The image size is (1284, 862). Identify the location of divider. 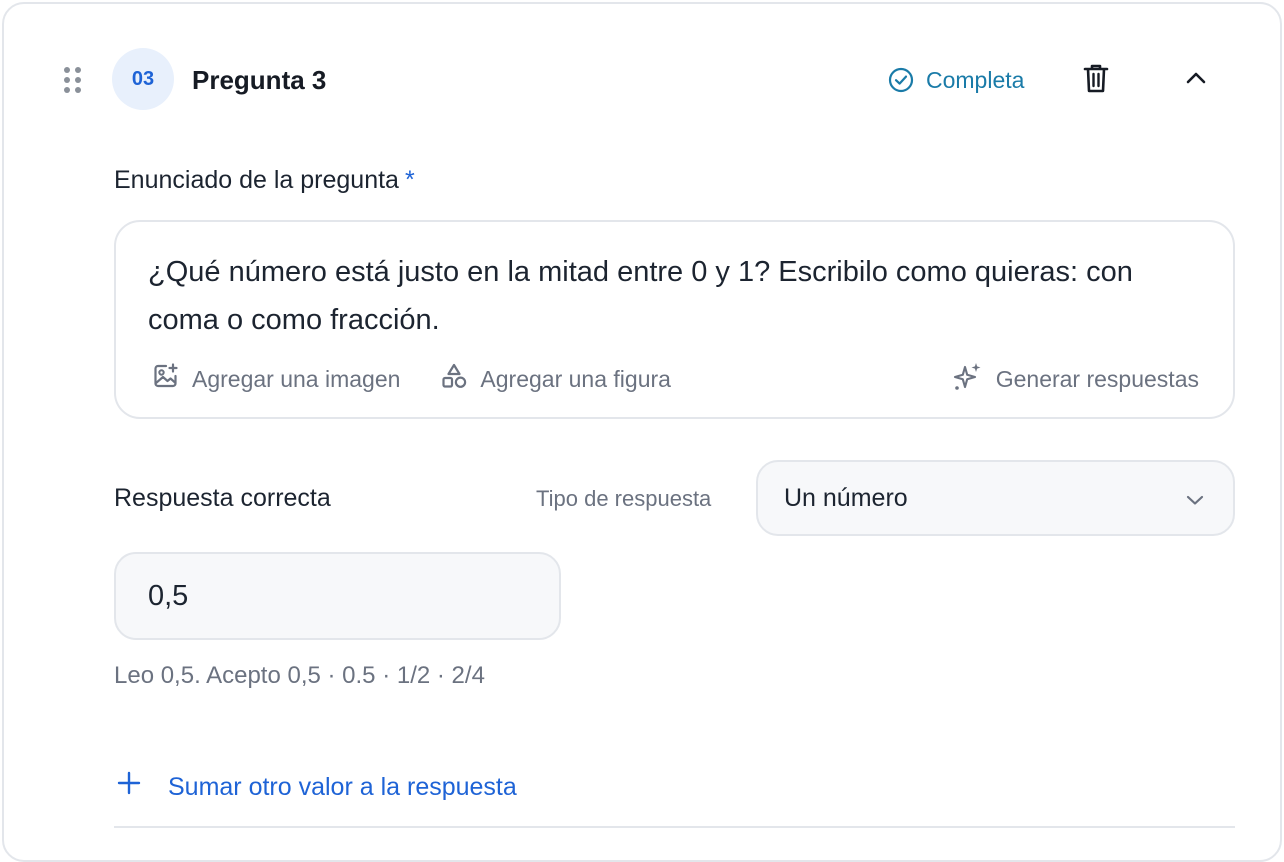
(674, 827).